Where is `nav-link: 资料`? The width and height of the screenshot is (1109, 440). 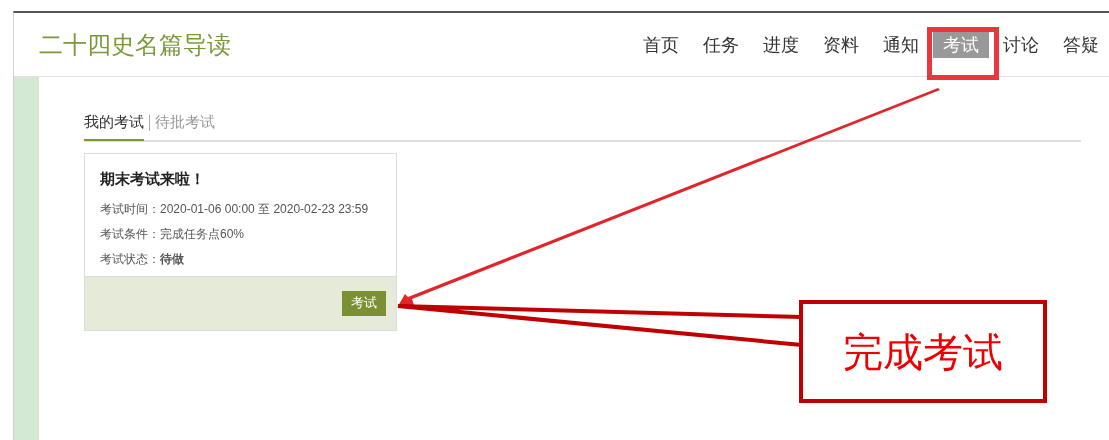 nav-link: 资料 is located at coordinates (841, 44).